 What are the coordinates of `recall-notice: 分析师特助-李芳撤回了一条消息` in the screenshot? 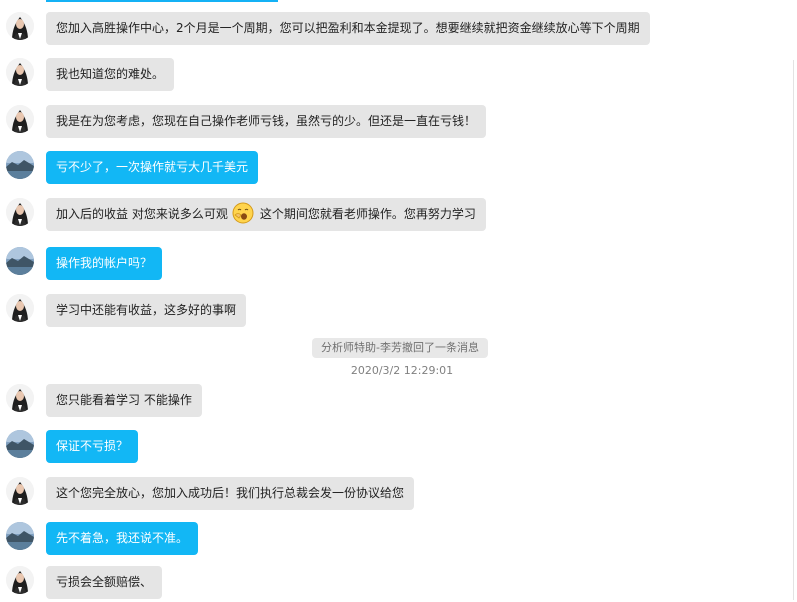 It's located at (400, 348).